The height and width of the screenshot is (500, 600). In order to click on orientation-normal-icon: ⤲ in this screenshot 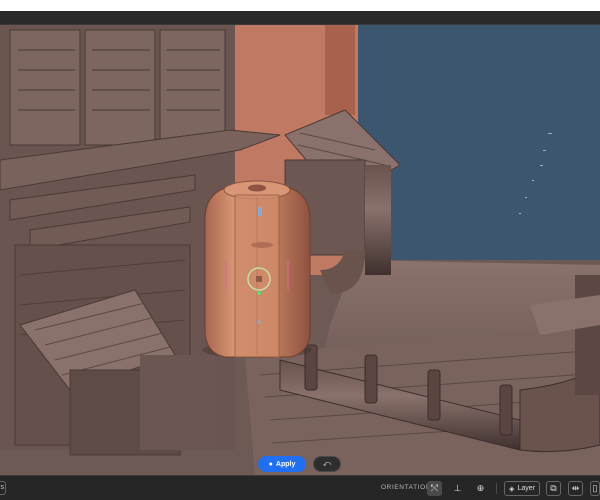, I will do `click(434, 488)`.